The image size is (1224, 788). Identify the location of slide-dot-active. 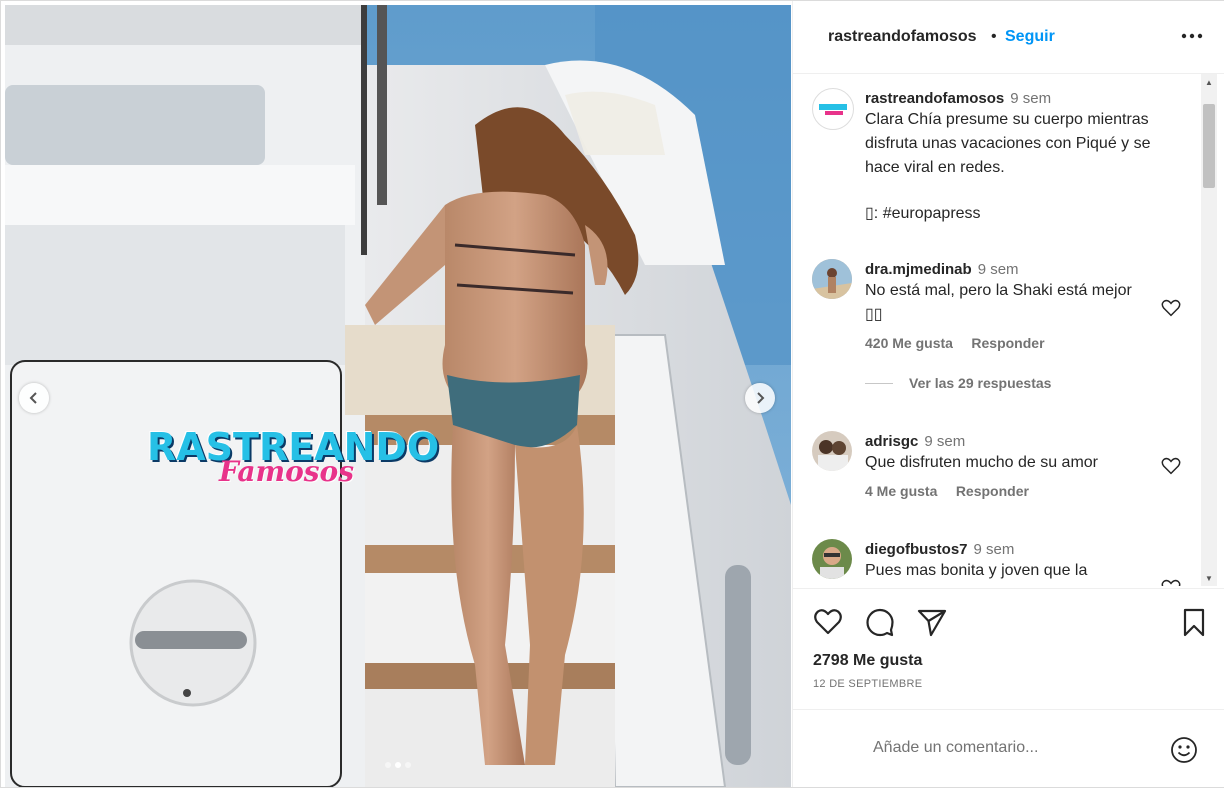
(398, 765).